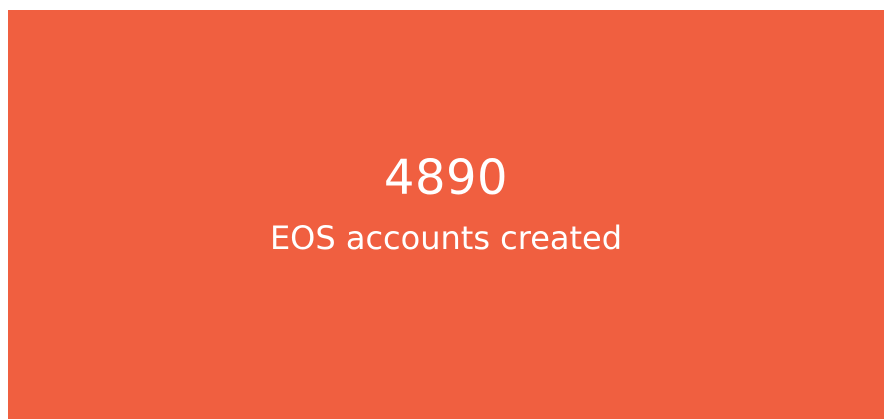 This screenshot has width=888, height=419. I want to click on stat-label: EOS accounts created, so click(446, 238).